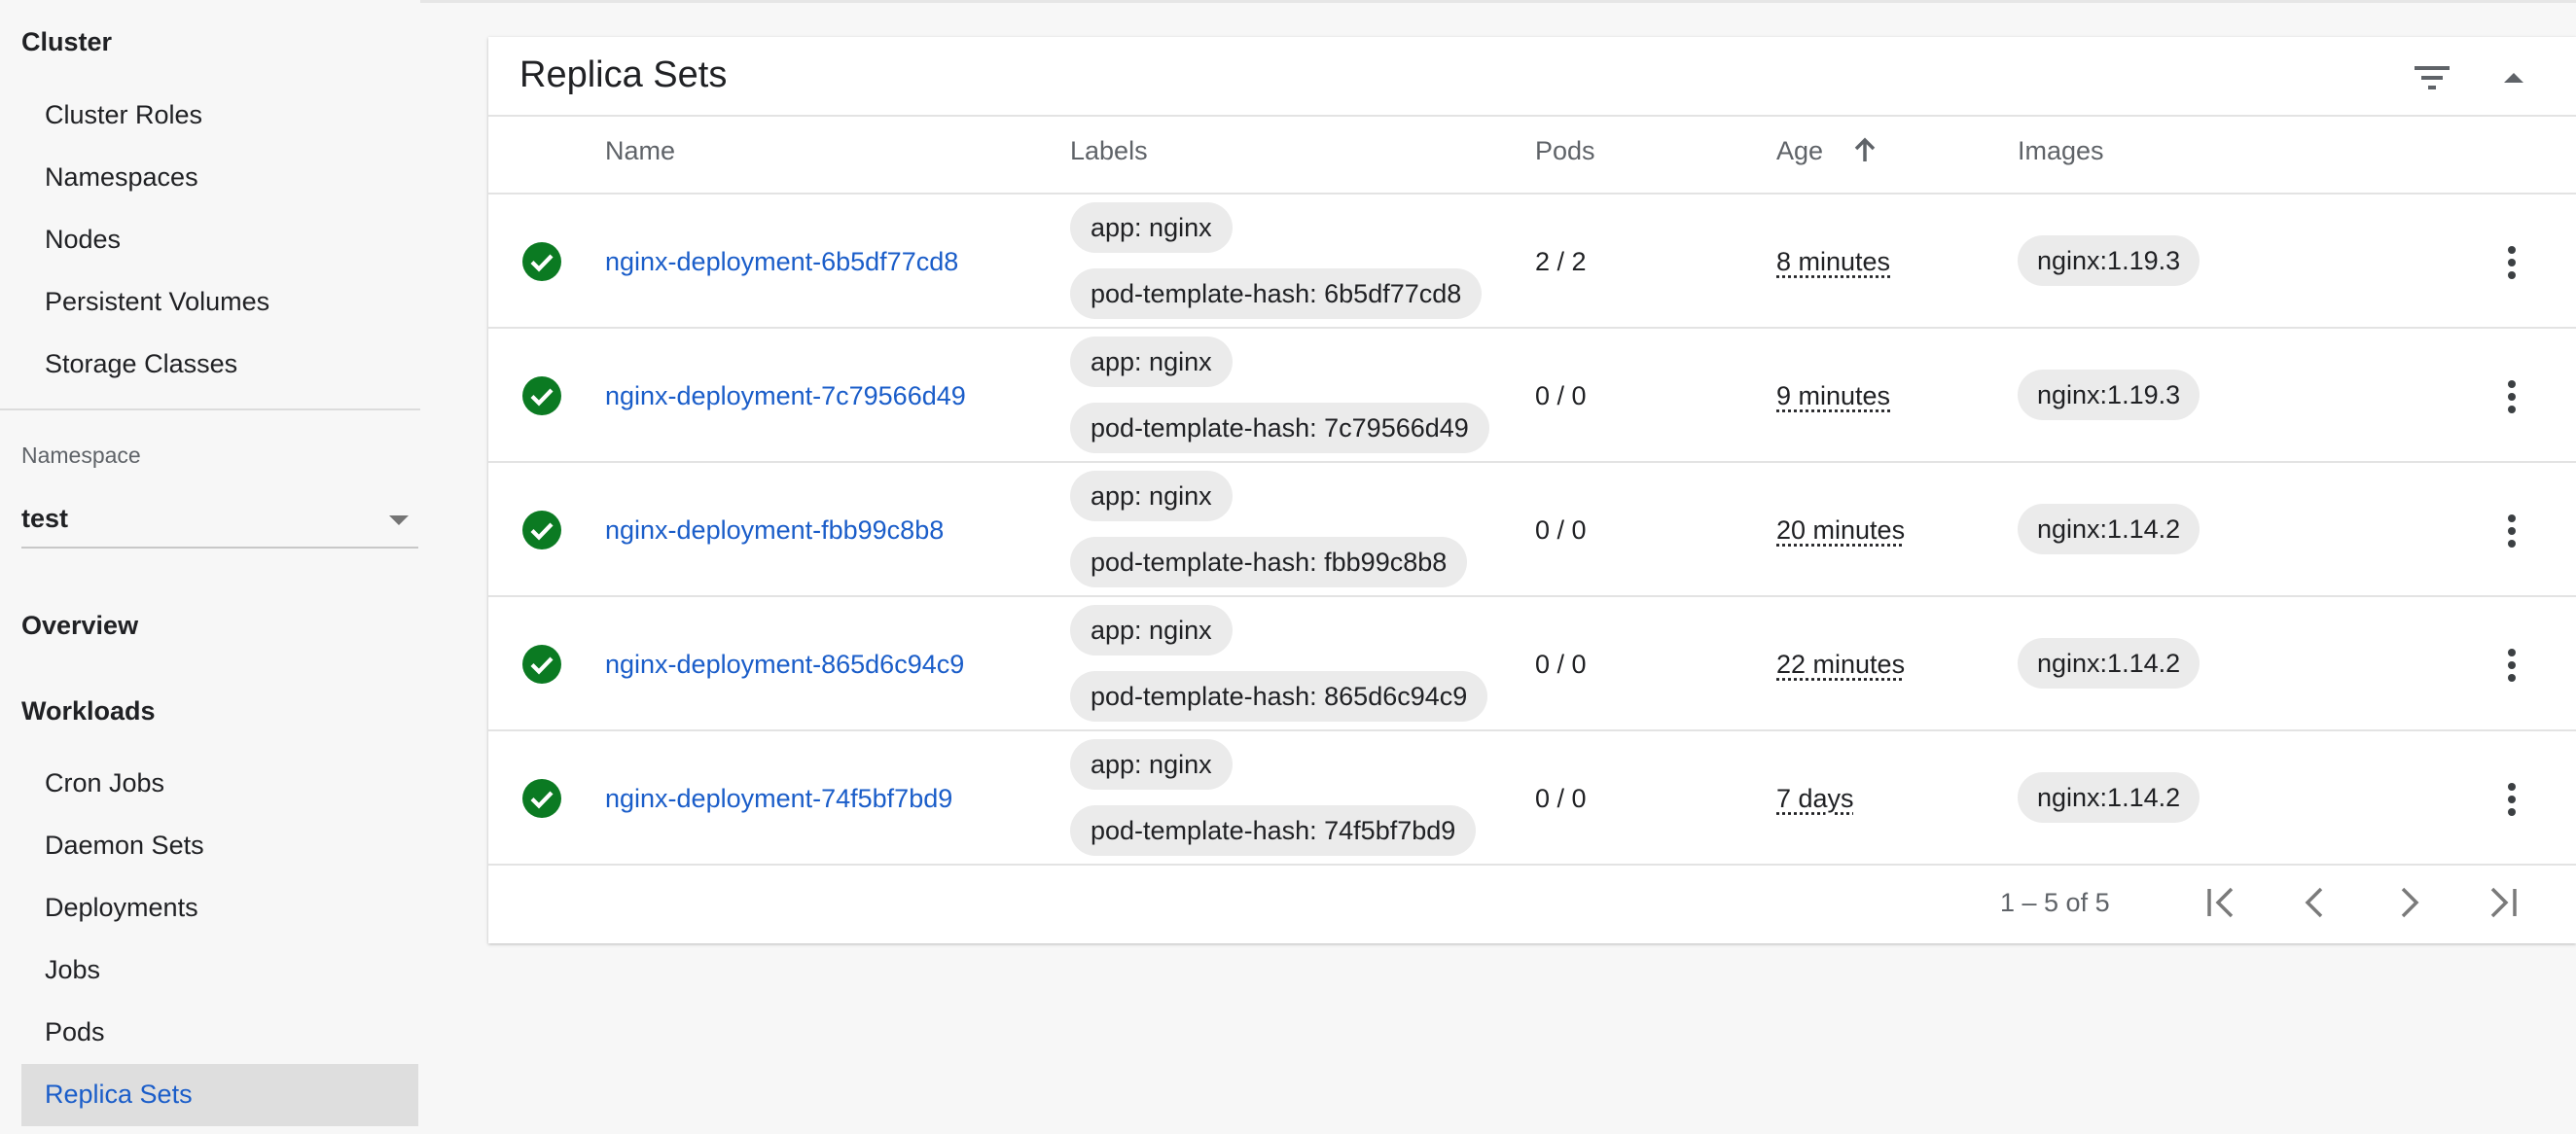  I want to click on sidebar-item-overview: Overview, so click(79, 626).